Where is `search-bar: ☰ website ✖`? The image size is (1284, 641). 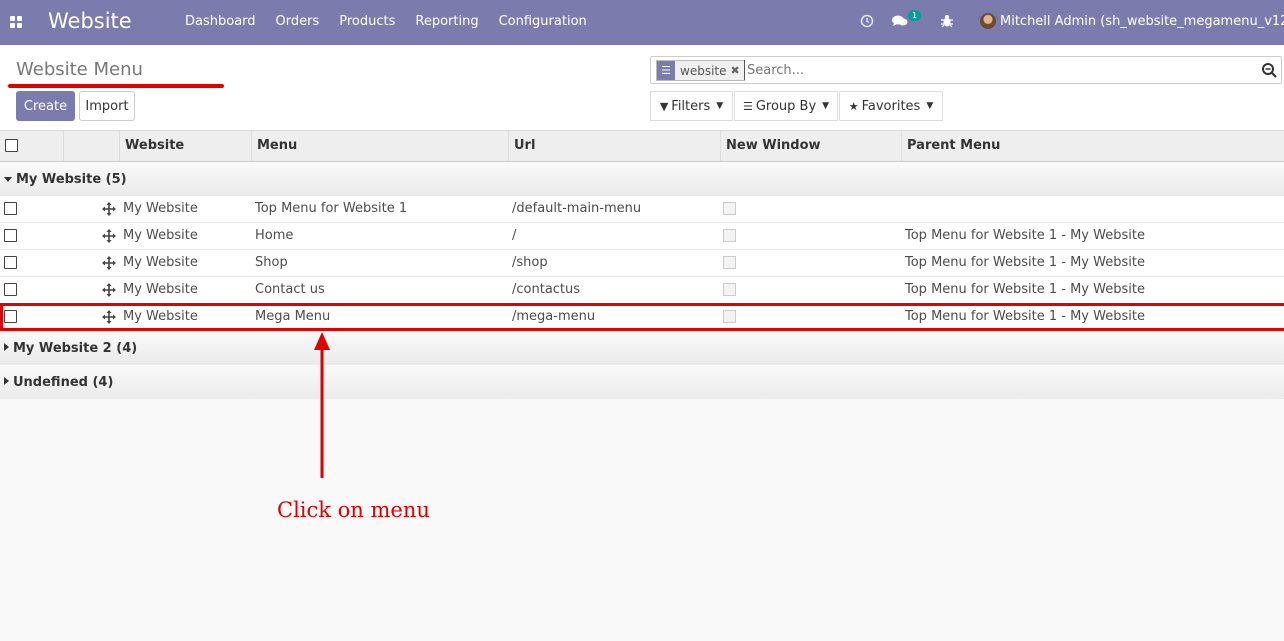 search-bar: ☰ website ✖ is located at coordinates (966, 70).